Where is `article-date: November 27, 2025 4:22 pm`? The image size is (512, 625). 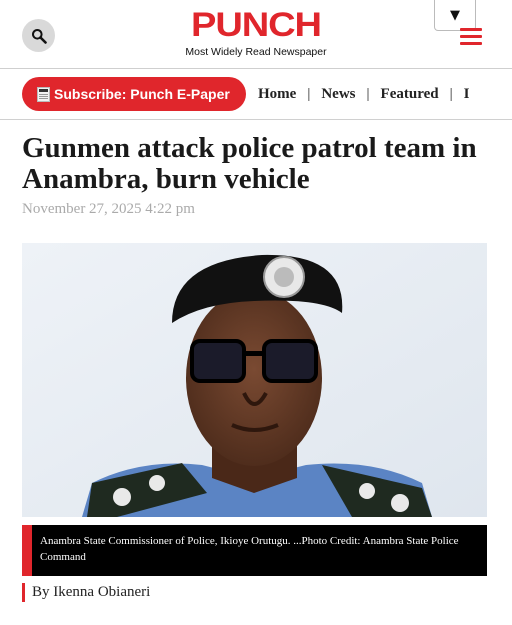 article-date: November 27, 2025 4:22 pm is located at coordinates (108, 209).